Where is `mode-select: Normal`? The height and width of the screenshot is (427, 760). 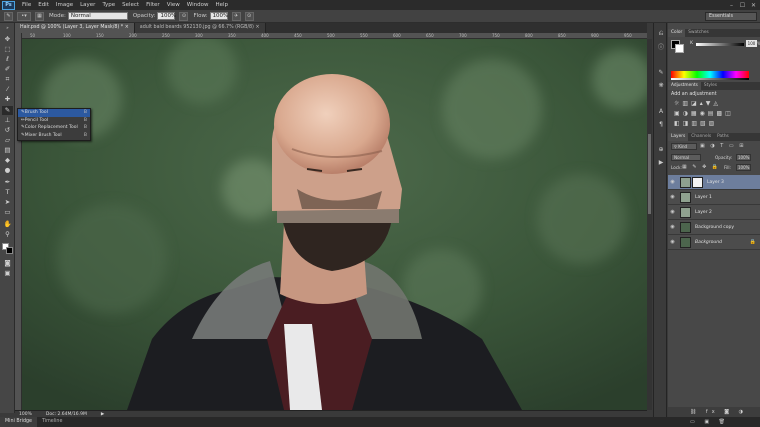
mode-select: Normal is located at coordinates (97, 16).